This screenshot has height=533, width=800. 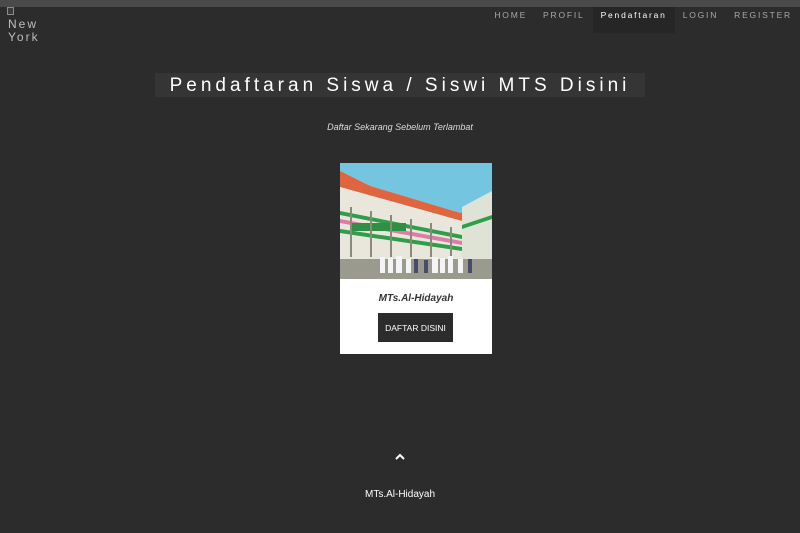 What do you see at coordinates (510, 20) in the screenshot?
I see `nav-home: HOME` at bounding box center [510, 20].